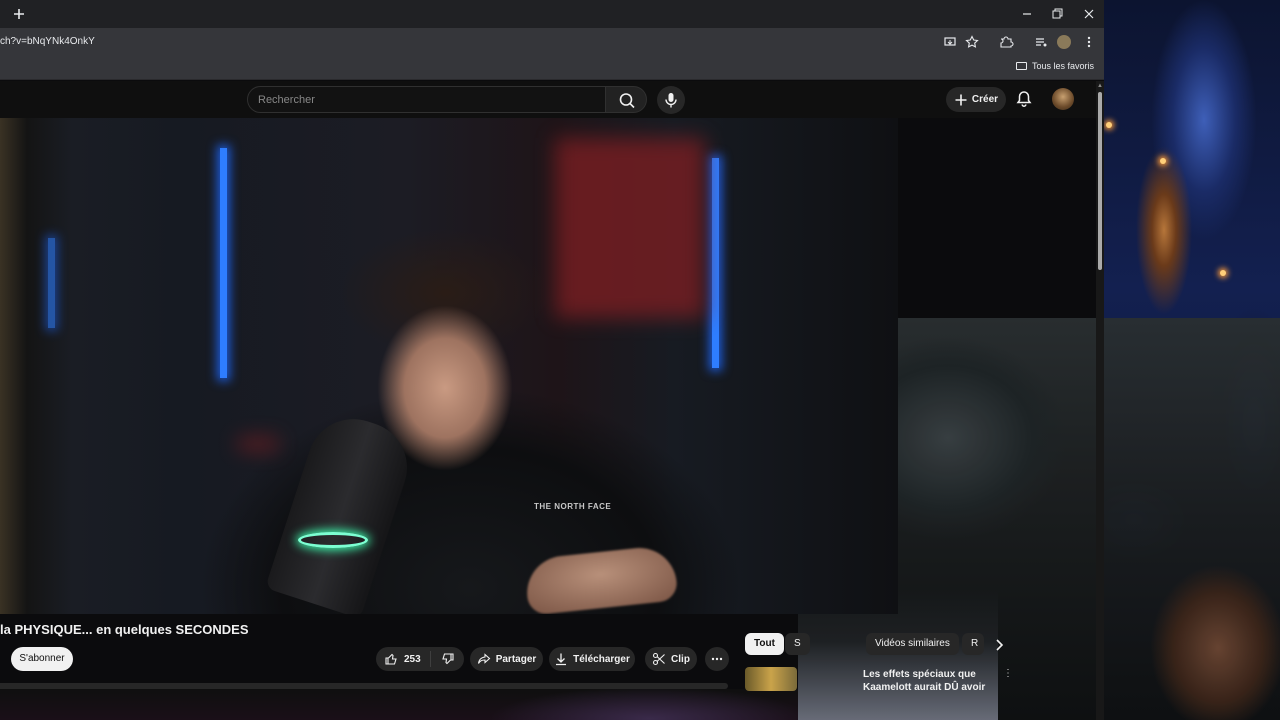 Image resolution: width=1280 pixels, height=720 pixels. I want to click on address-bar: ch?v=bNqYNk4OnkY, so click(47, 41).